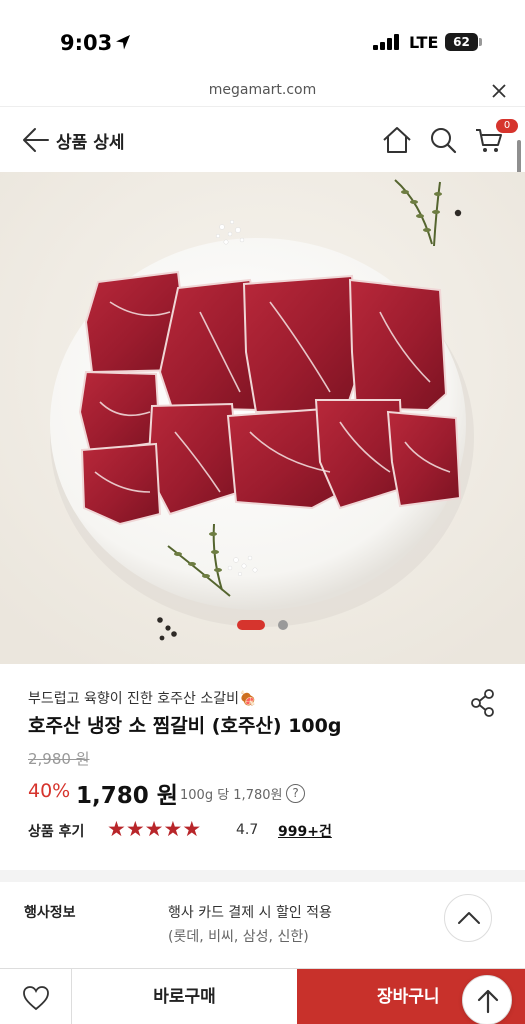 This screenshot has width=525, height=1024. I want to click on location-arrow-icon, so click(123, 42).